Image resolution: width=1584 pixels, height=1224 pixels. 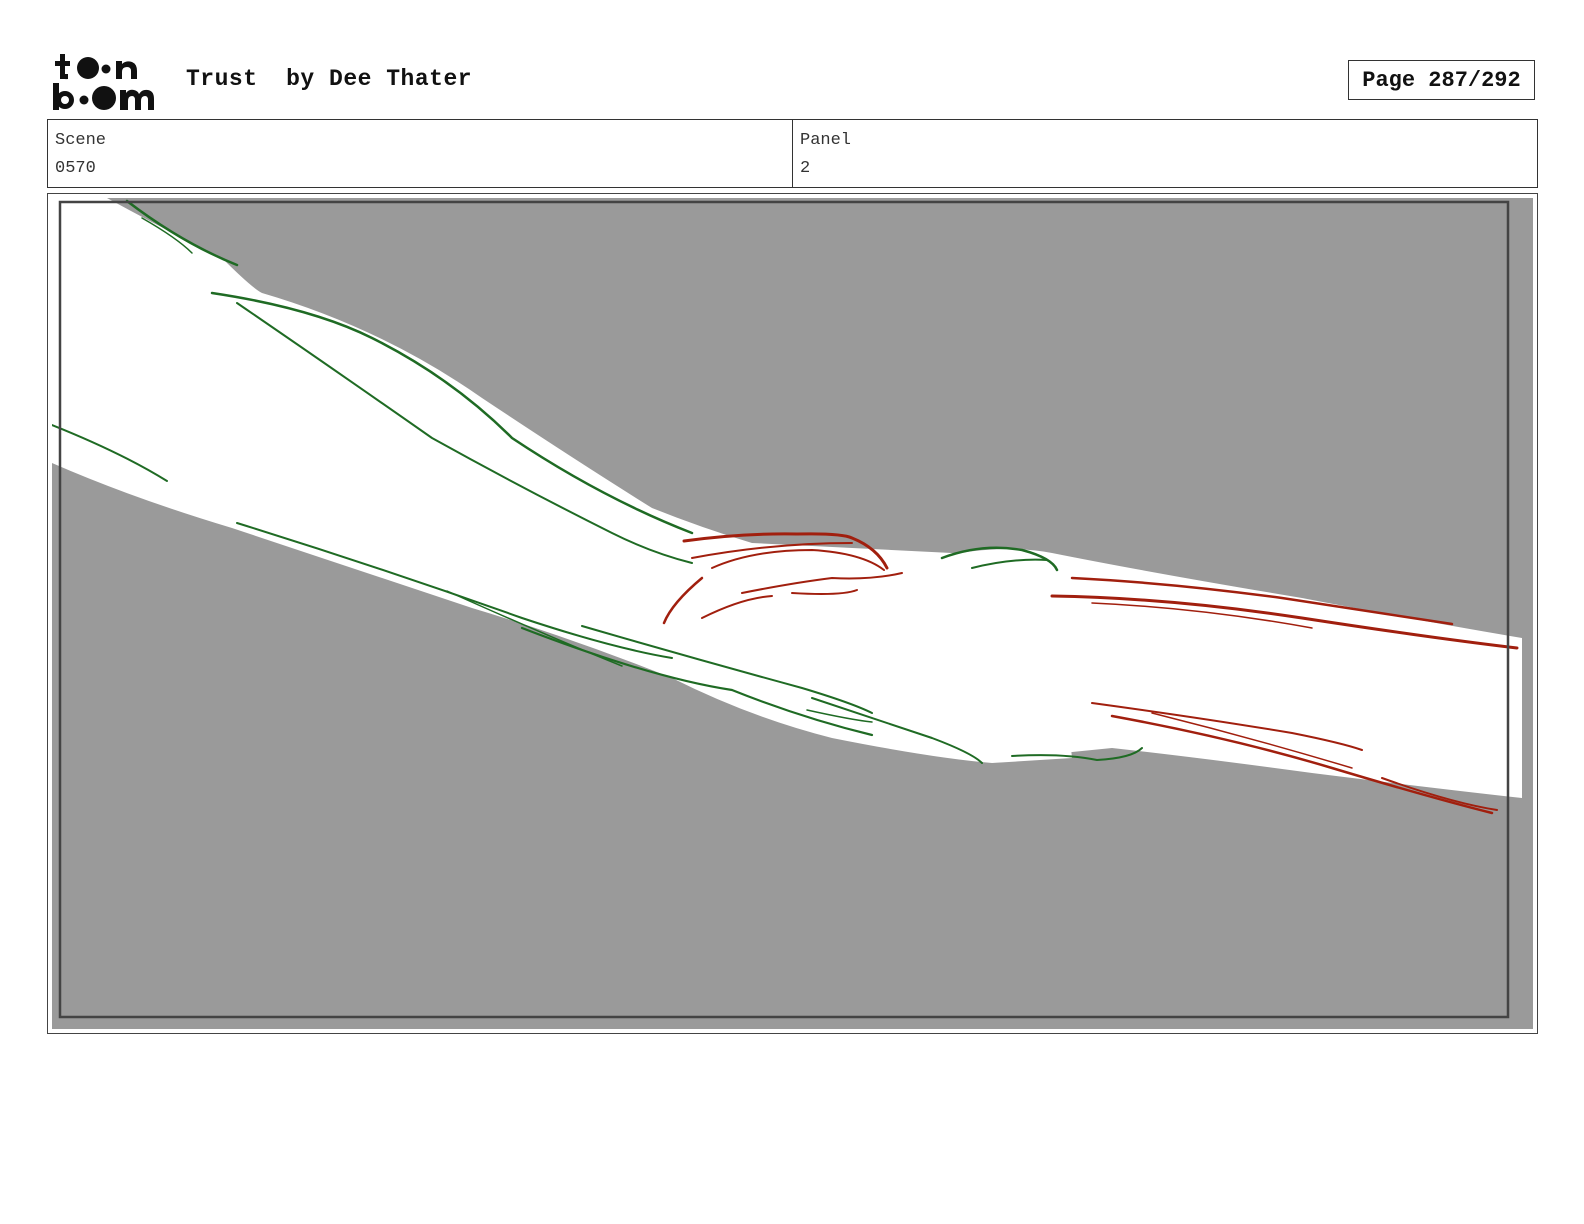 What do you see at coordinates (826, 140) in the screenshot?
I see `panel-label: Panel` at bounding box center [826, 140].